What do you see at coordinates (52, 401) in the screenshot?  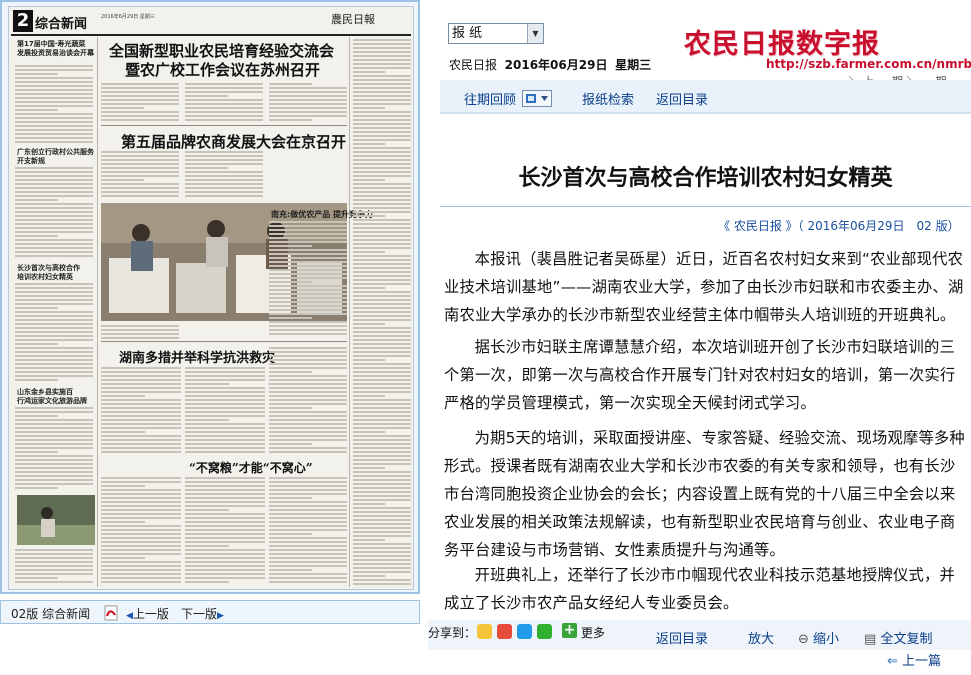 I see `side-head-4b: 行鸿运家文化旅游品牌` at bounding box center [52, 401].